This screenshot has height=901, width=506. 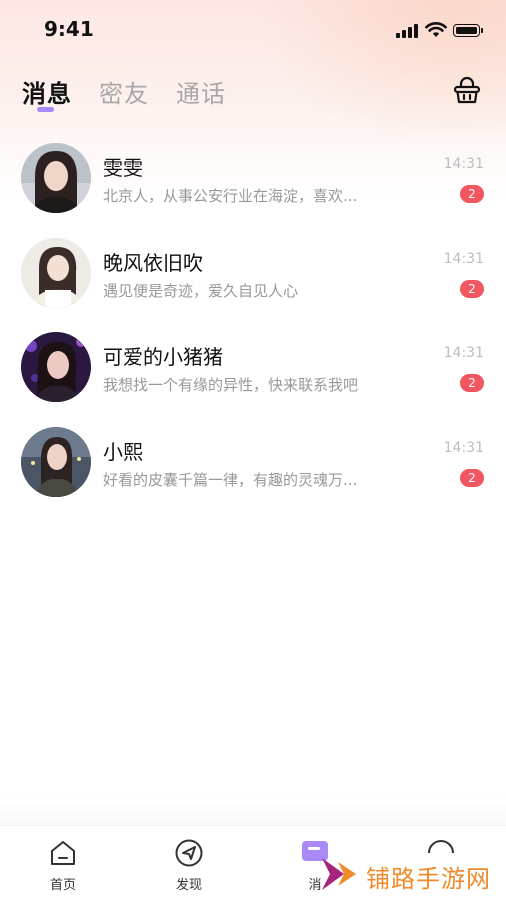 I want to click on watermark-text: 铺路手游网, so click(x=428, y=879).